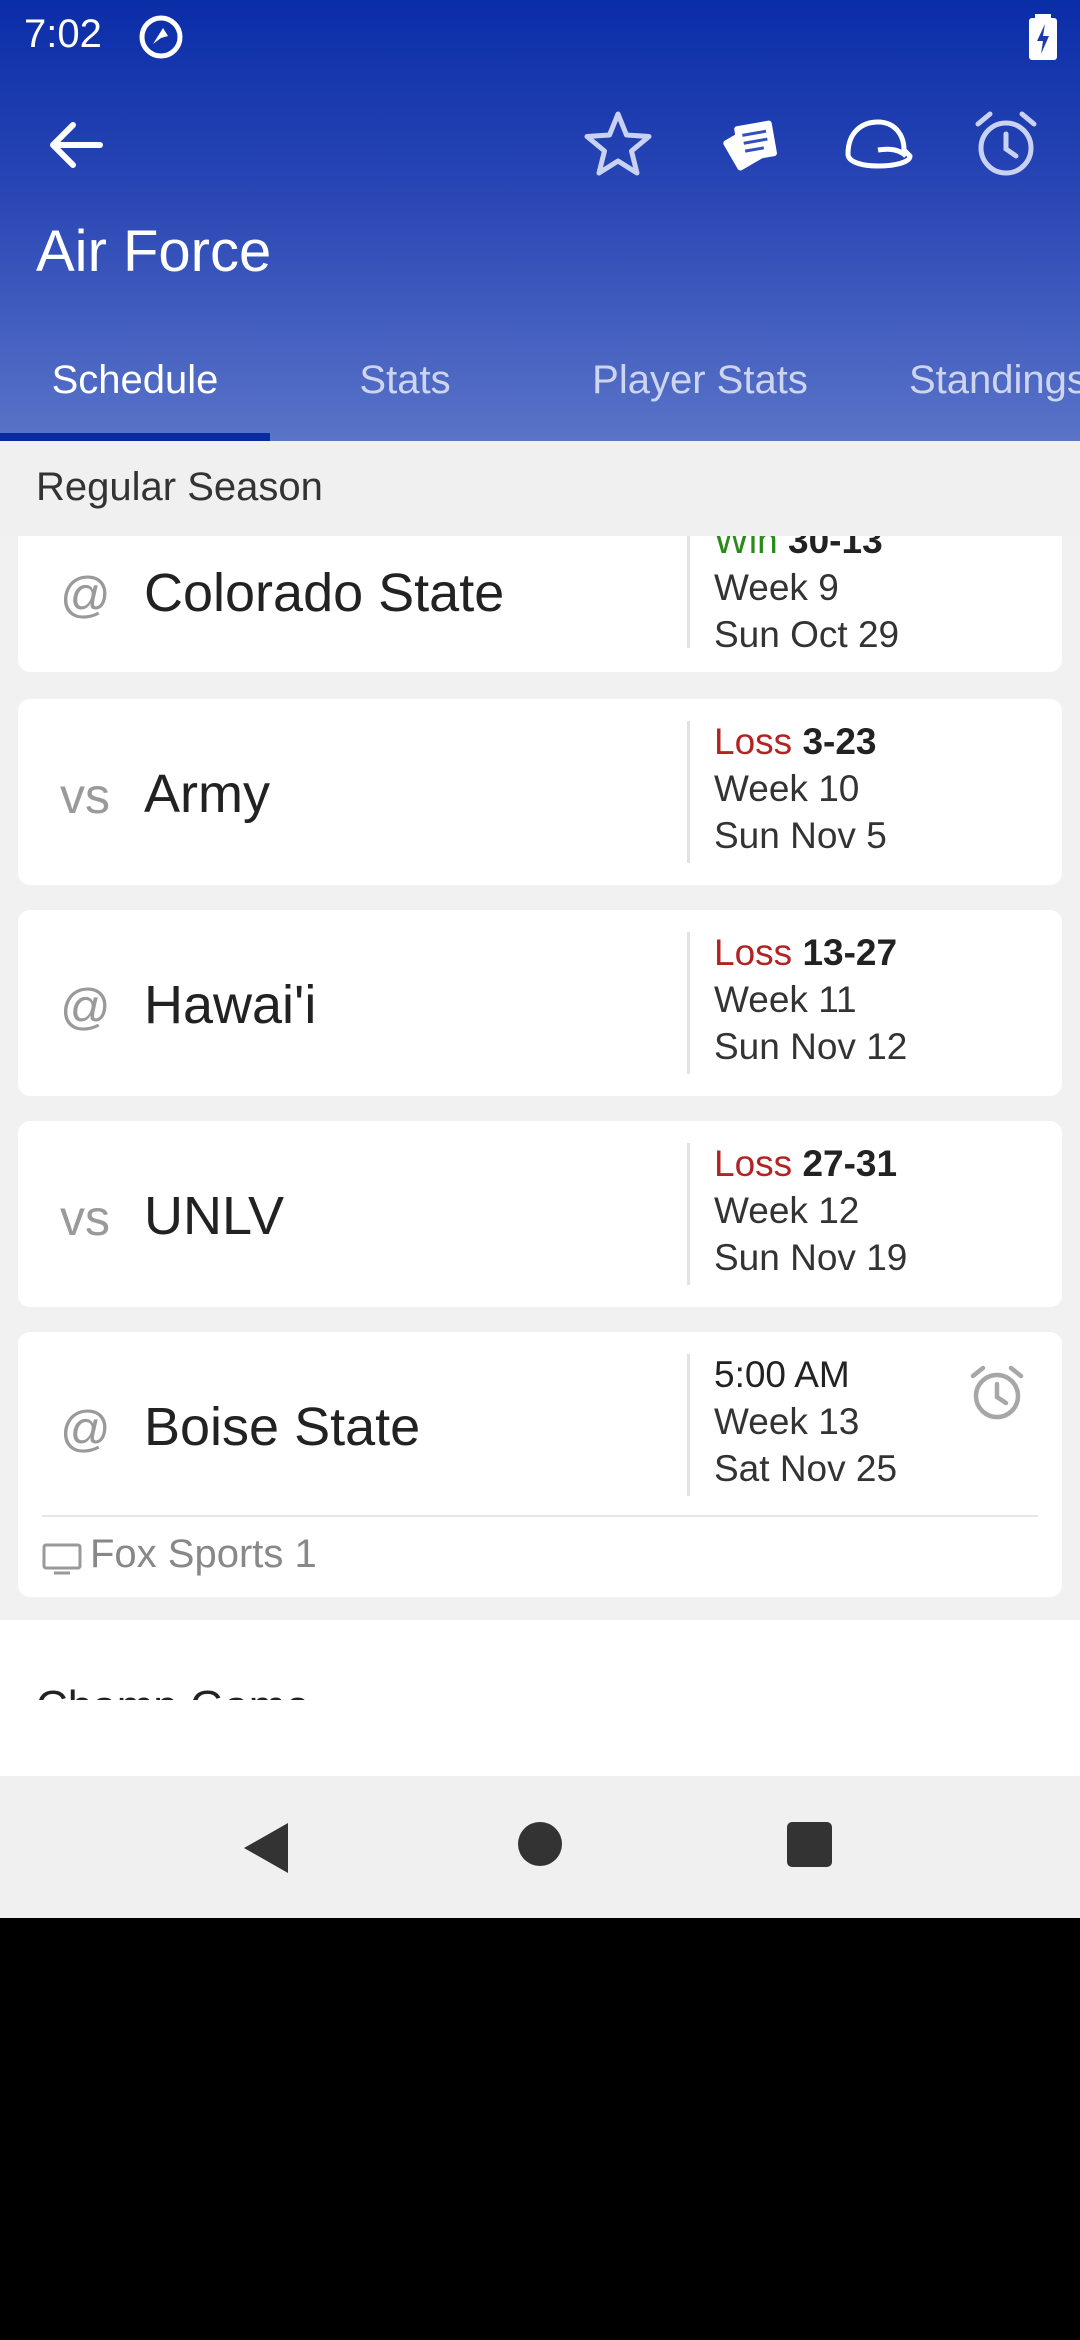  What do you see at coordinates (807, 634) in the screenshot?
I see `game-date: Sun Oct 29` at bounding box center [807, 634].